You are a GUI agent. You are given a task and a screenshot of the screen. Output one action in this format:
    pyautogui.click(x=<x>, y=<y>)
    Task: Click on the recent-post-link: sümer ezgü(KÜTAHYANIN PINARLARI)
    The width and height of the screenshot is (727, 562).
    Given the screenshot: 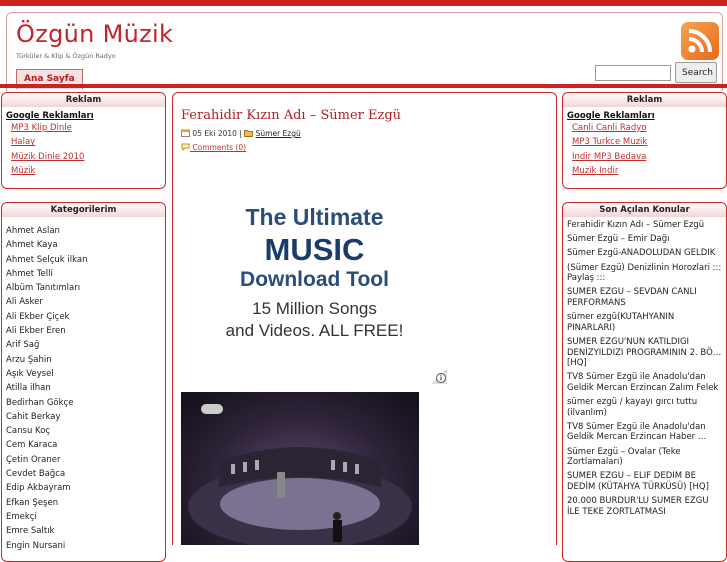 What is the action you would take?
    pyautogui.click(x=644, y=322)
    